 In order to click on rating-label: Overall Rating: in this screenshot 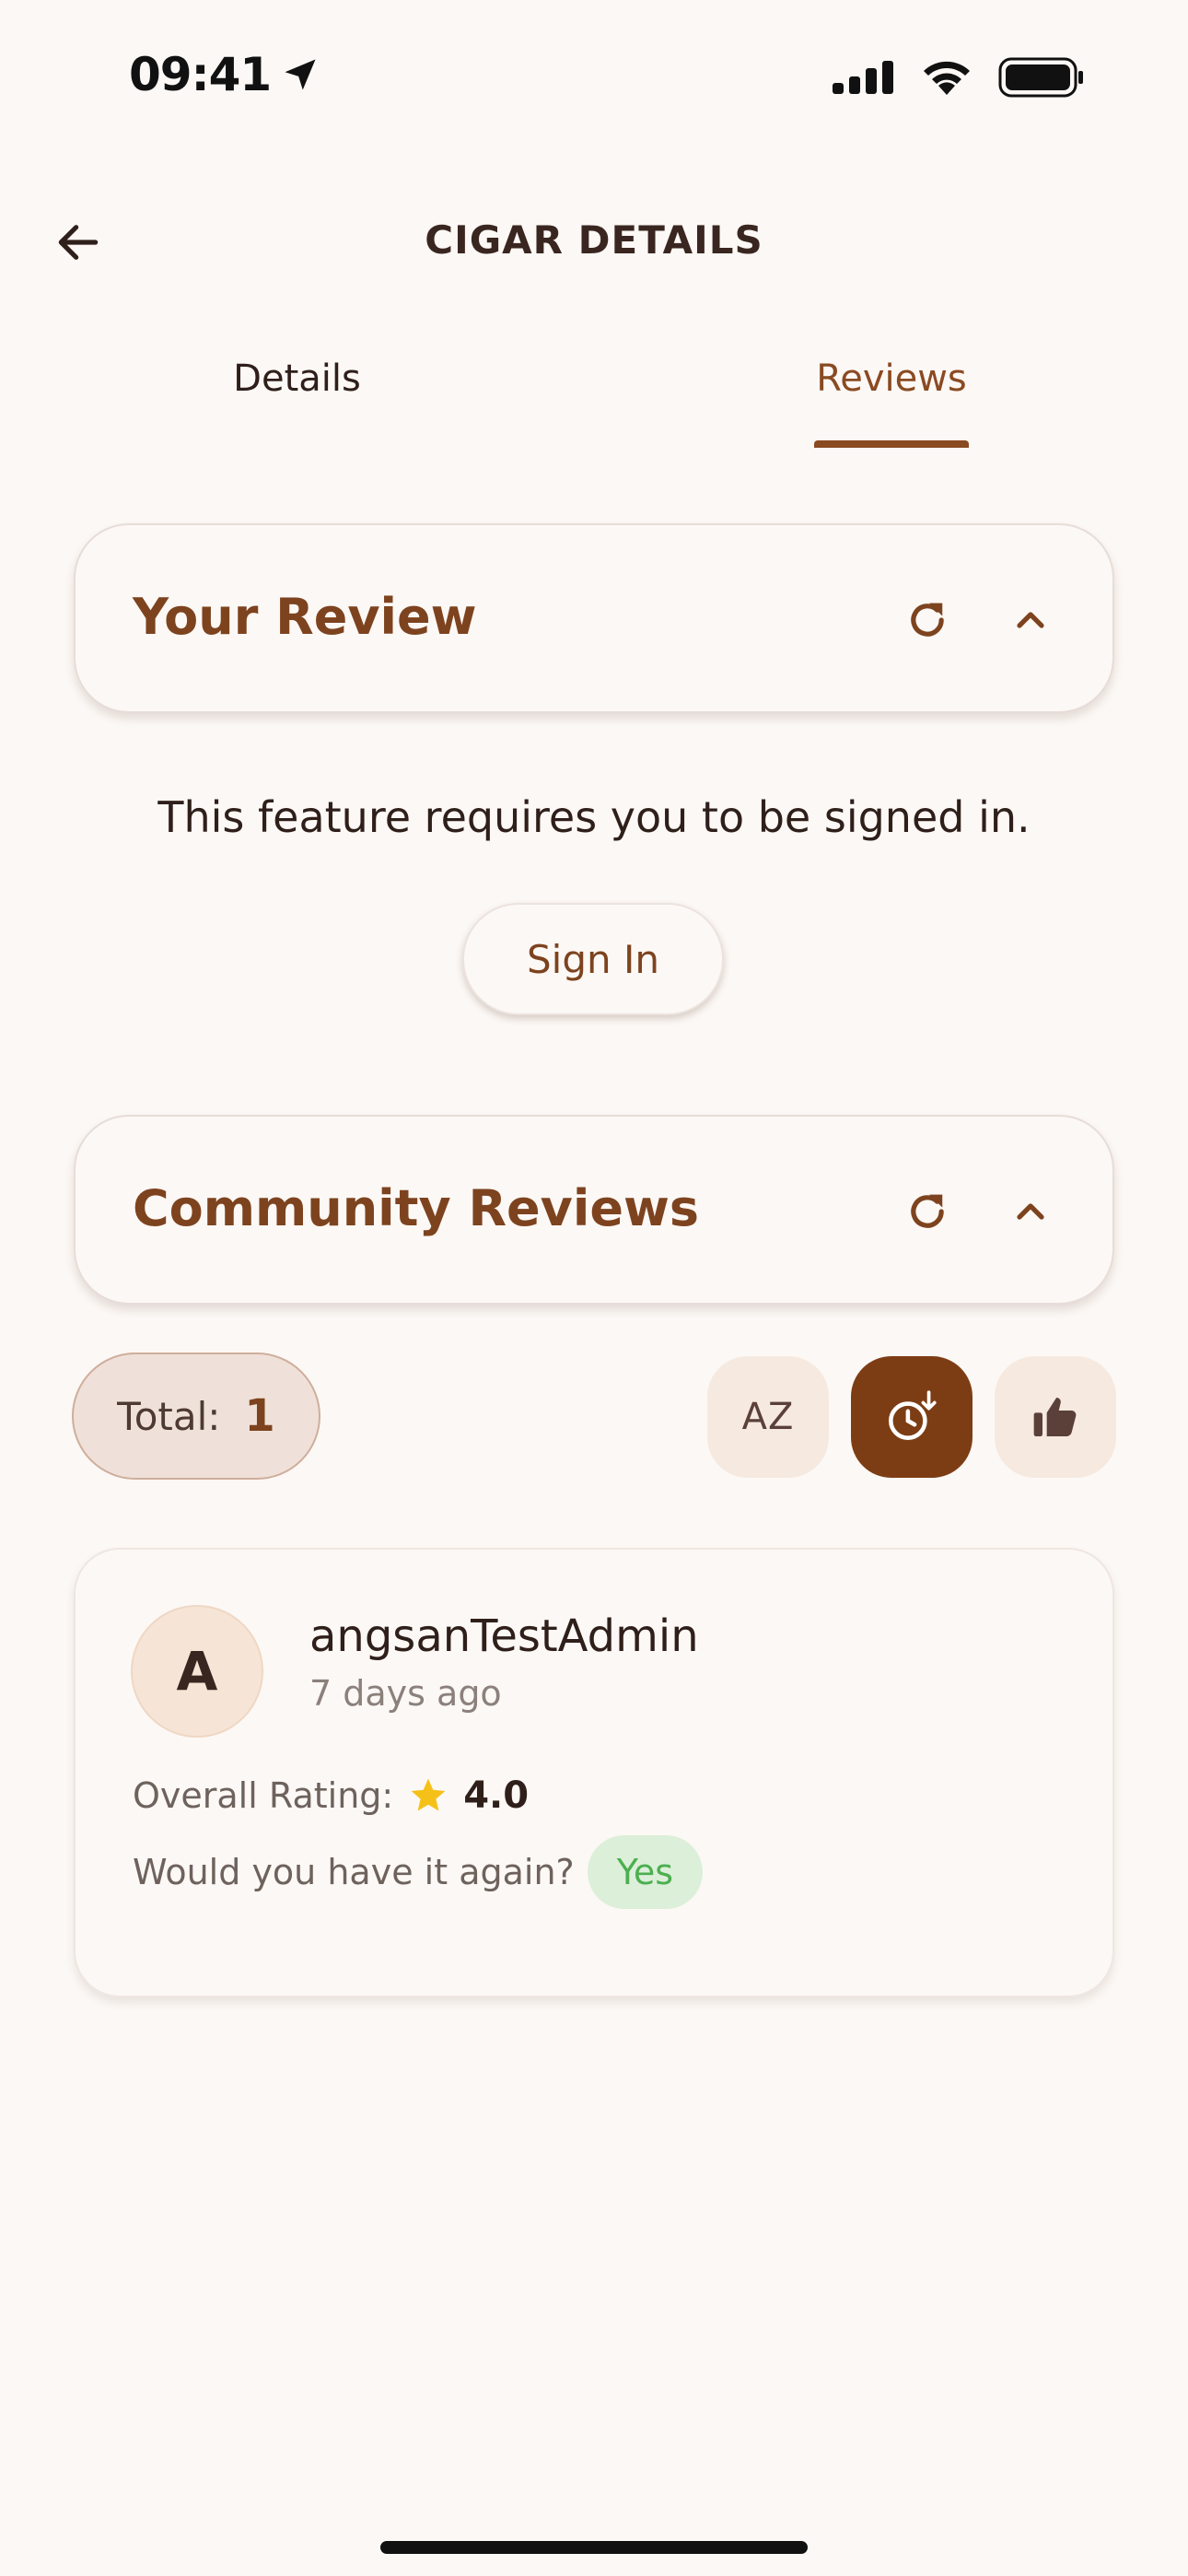, I will do `click(263, 1795)`.